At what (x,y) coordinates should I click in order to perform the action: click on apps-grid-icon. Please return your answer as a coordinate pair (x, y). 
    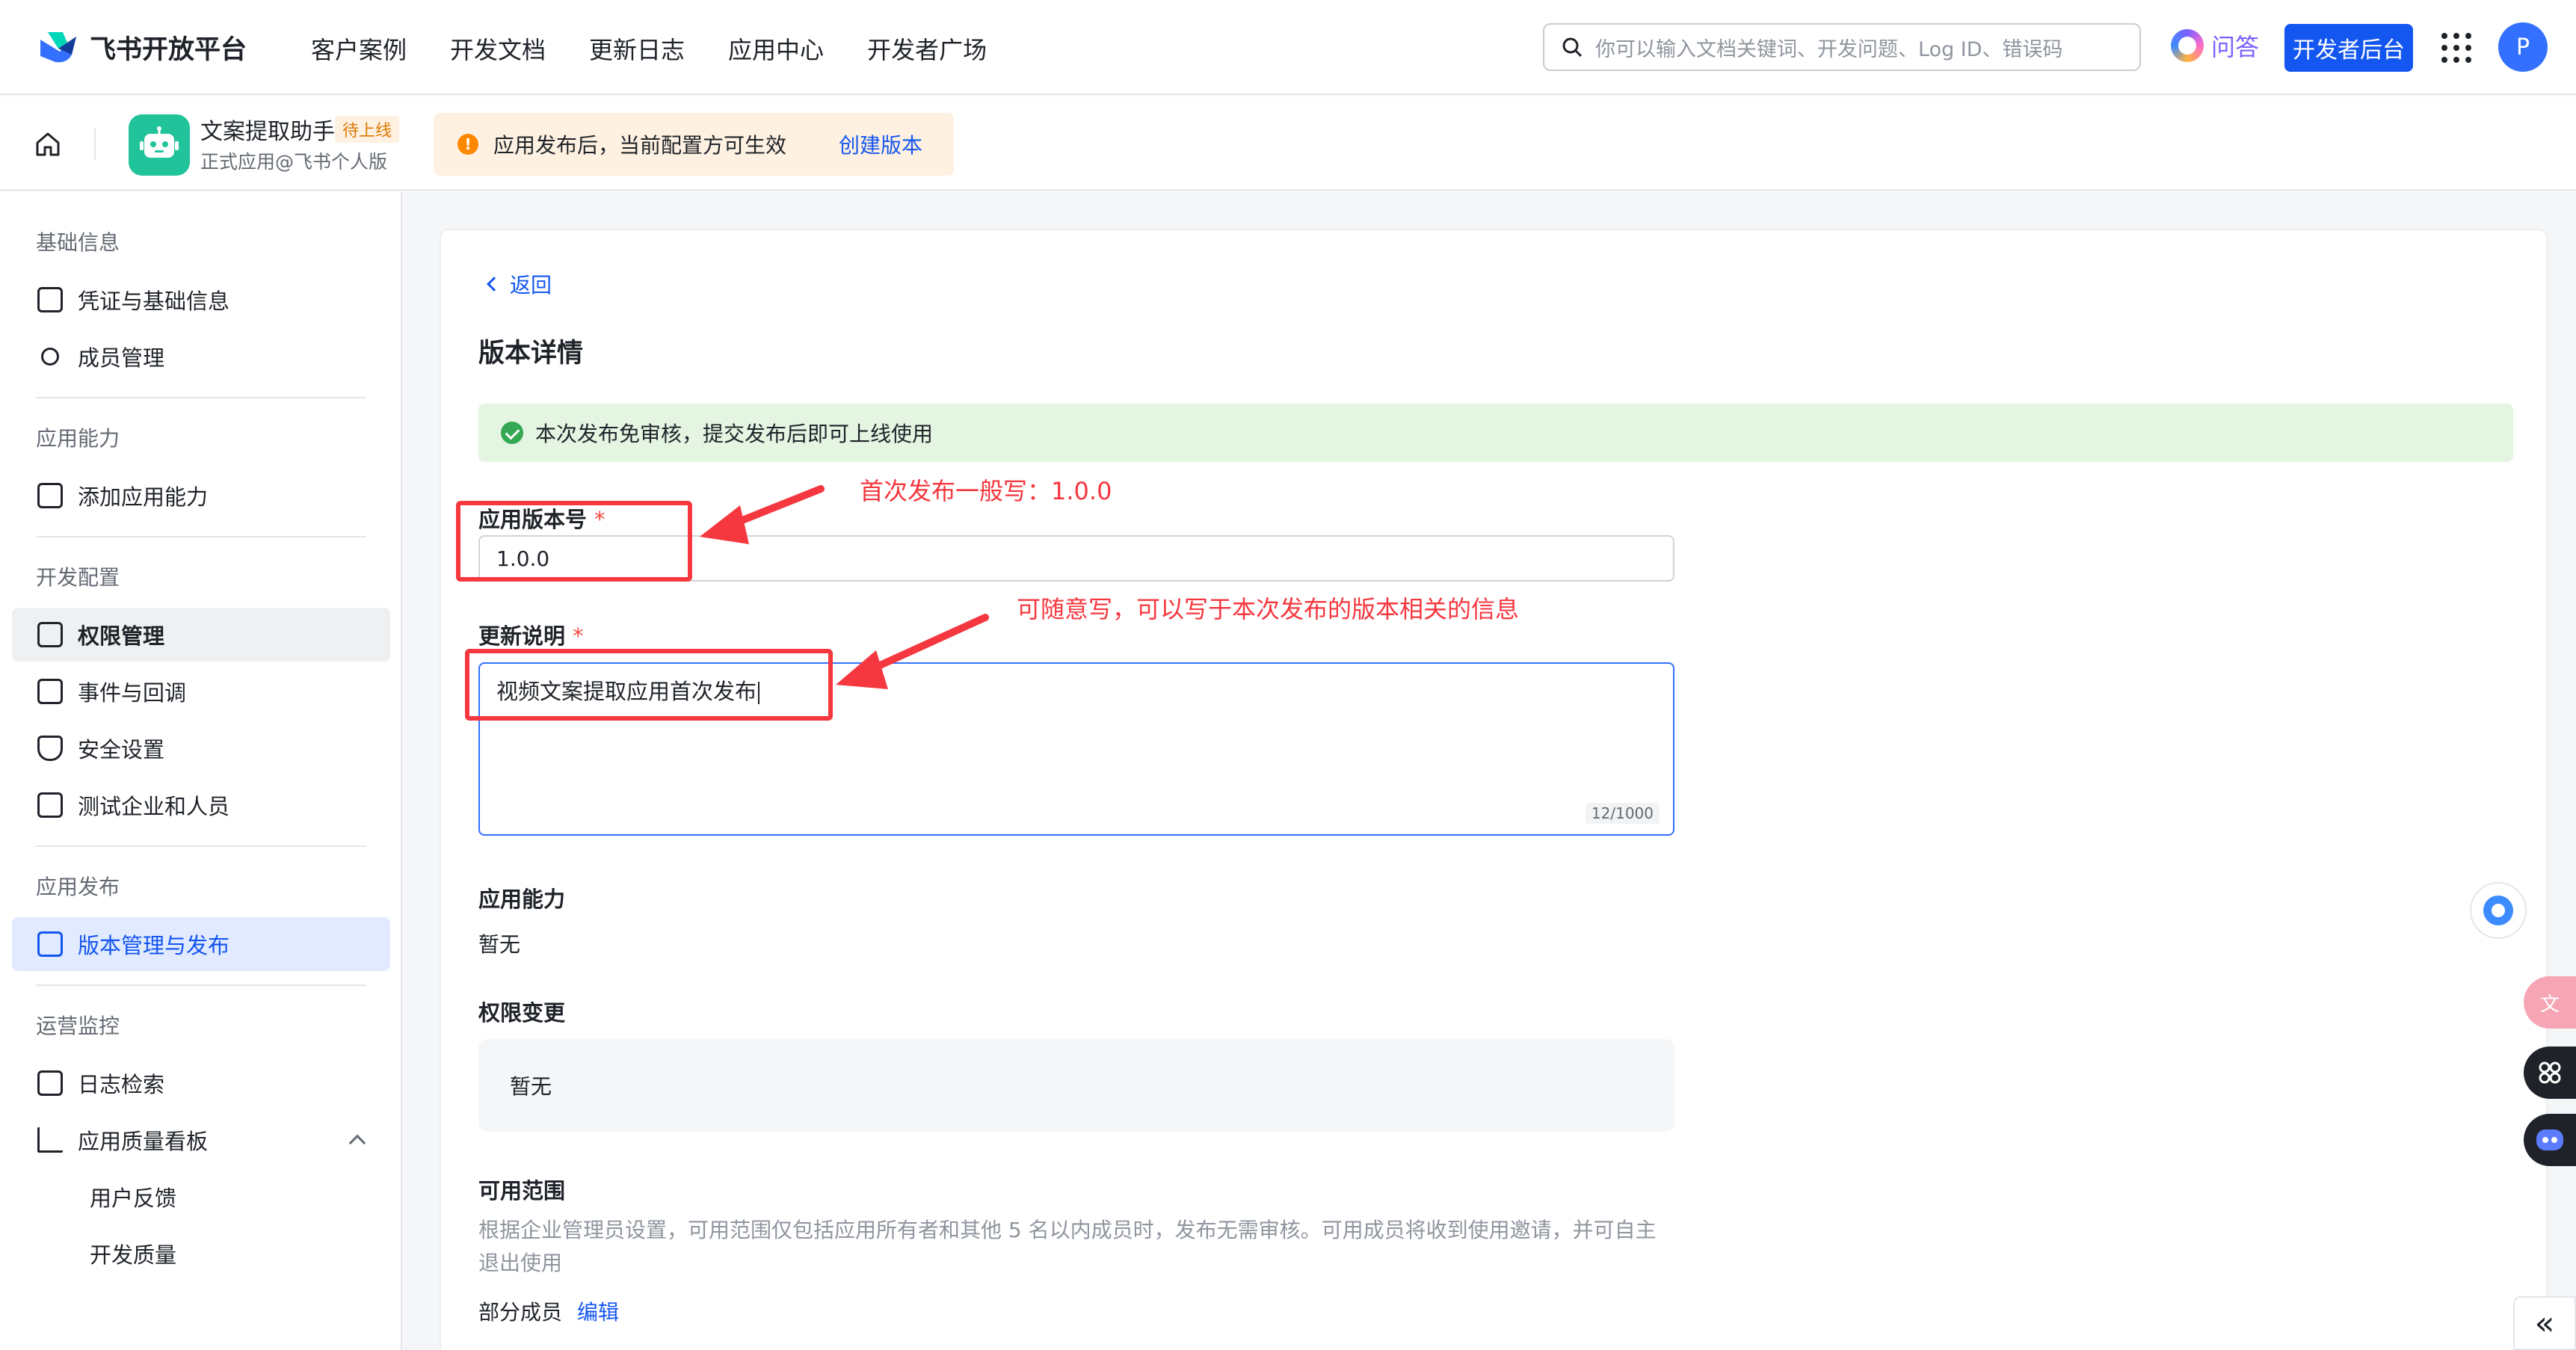
    Looking at the image, I should click on (2456, 48).